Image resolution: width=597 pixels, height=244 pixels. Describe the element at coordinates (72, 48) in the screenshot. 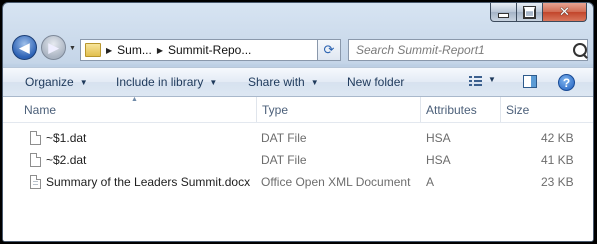

I see `recent-pages-dropdown-icon: ▼` at that location.